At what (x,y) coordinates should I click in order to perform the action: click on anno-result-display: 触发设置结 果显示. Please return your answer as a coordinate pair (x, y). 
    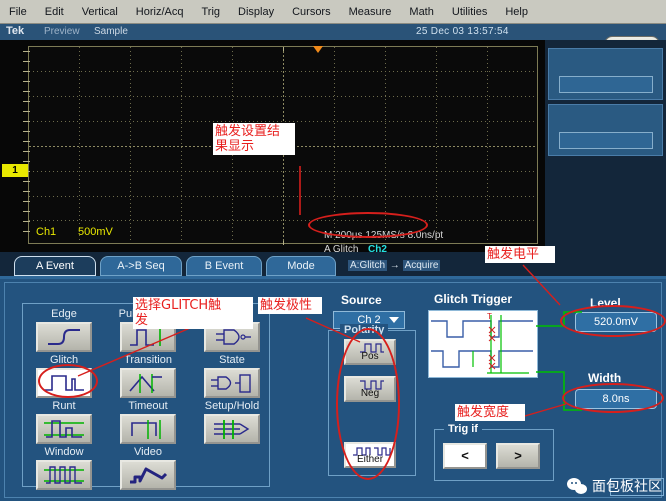
    Looking at the image, I should click on (254, 139).